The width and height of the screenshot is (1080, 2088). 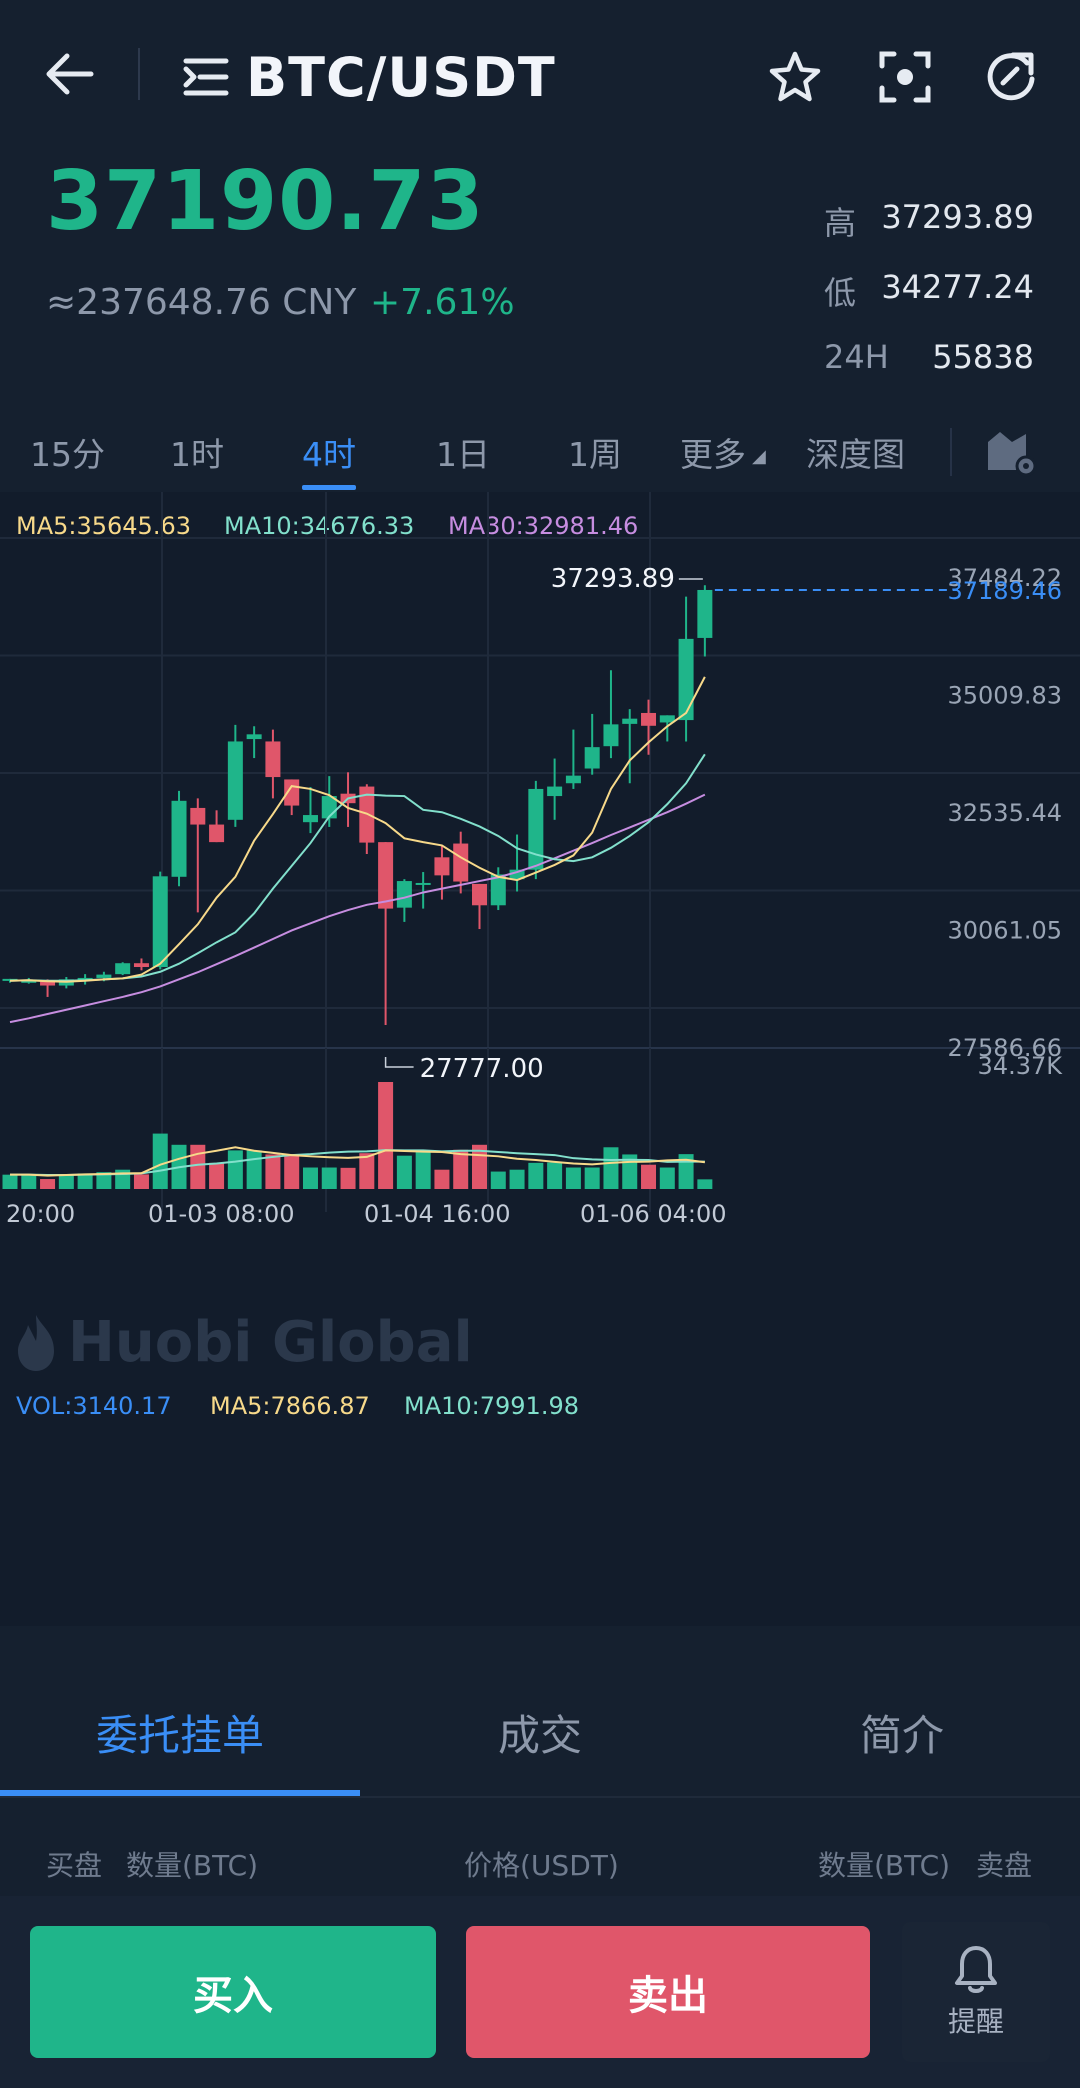 I want to click on high-label: 高, so click(x=840, y=223).